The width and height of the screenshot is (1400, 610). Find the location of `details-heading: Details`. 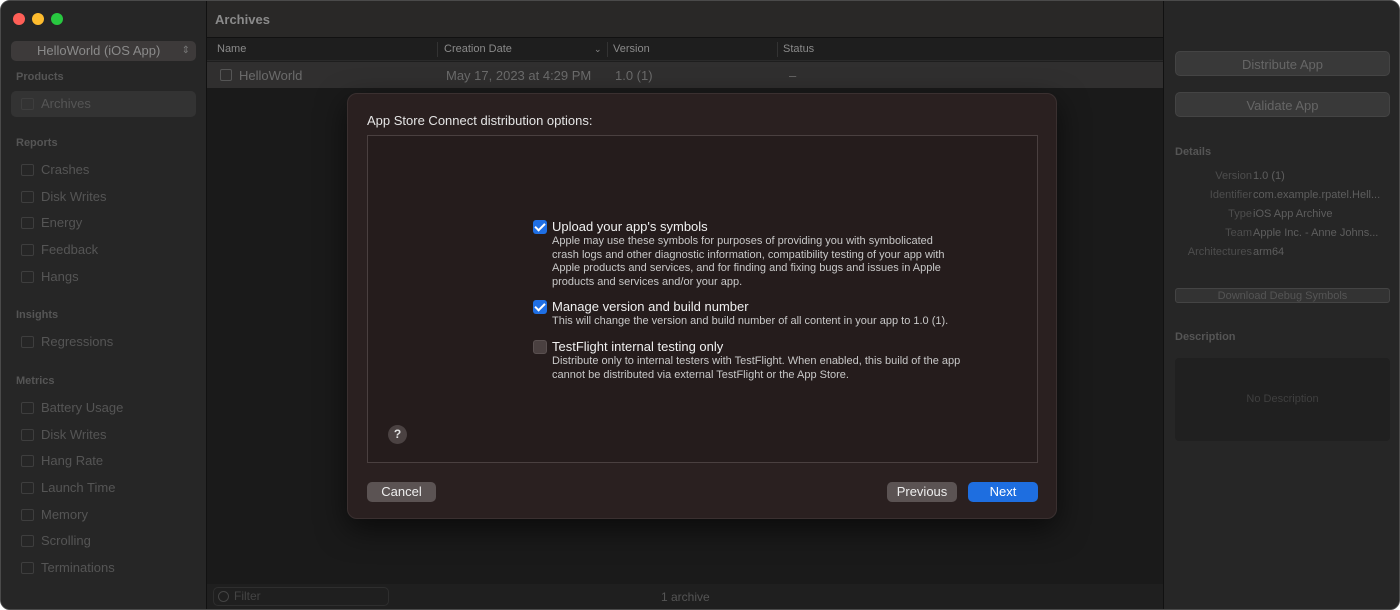

details-heading: Details is located at coordinates (1193, 152).